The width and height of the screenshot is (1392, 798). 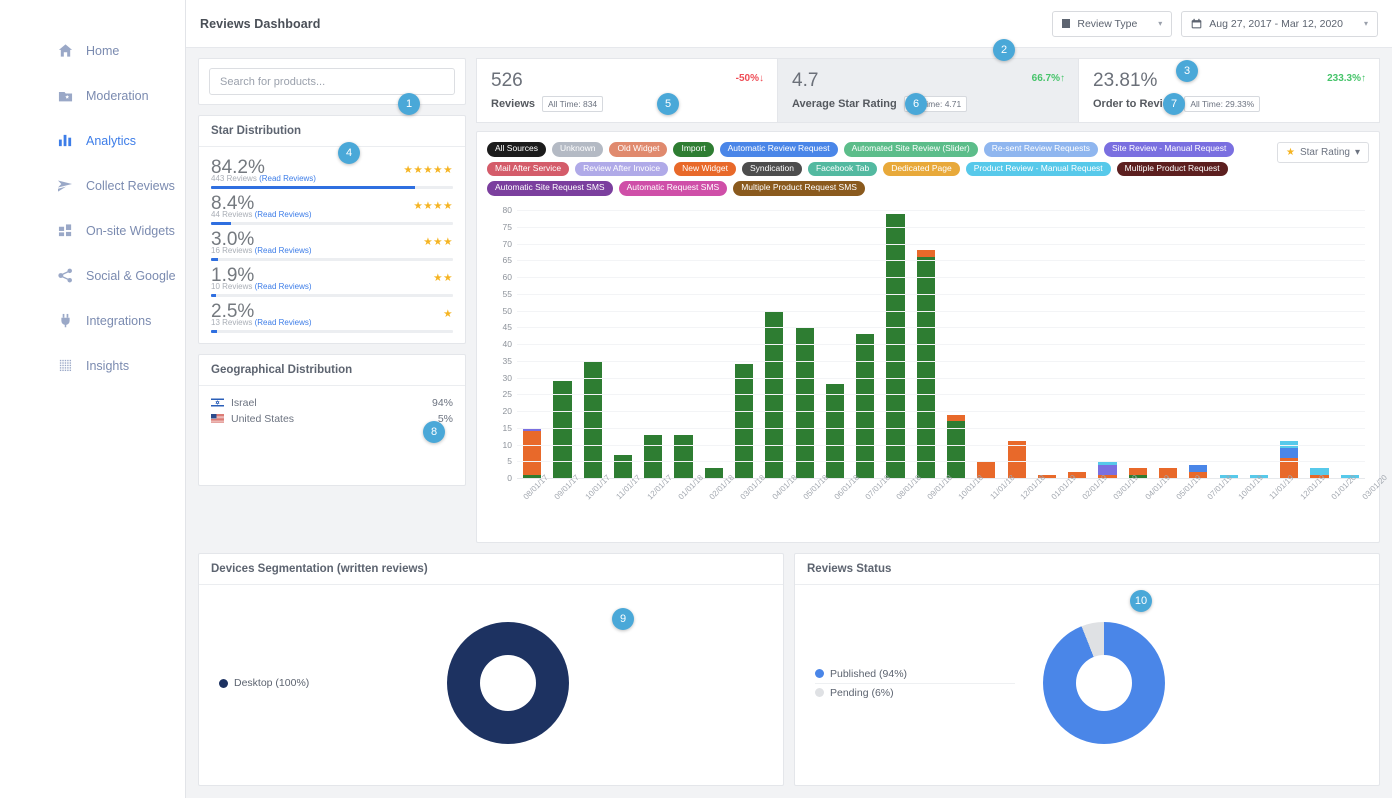 What do you see at coordinates (1217, 487) in the screenshot?
I see `x-axis-label: 07/01/19` at bounding box center [1217, 487].